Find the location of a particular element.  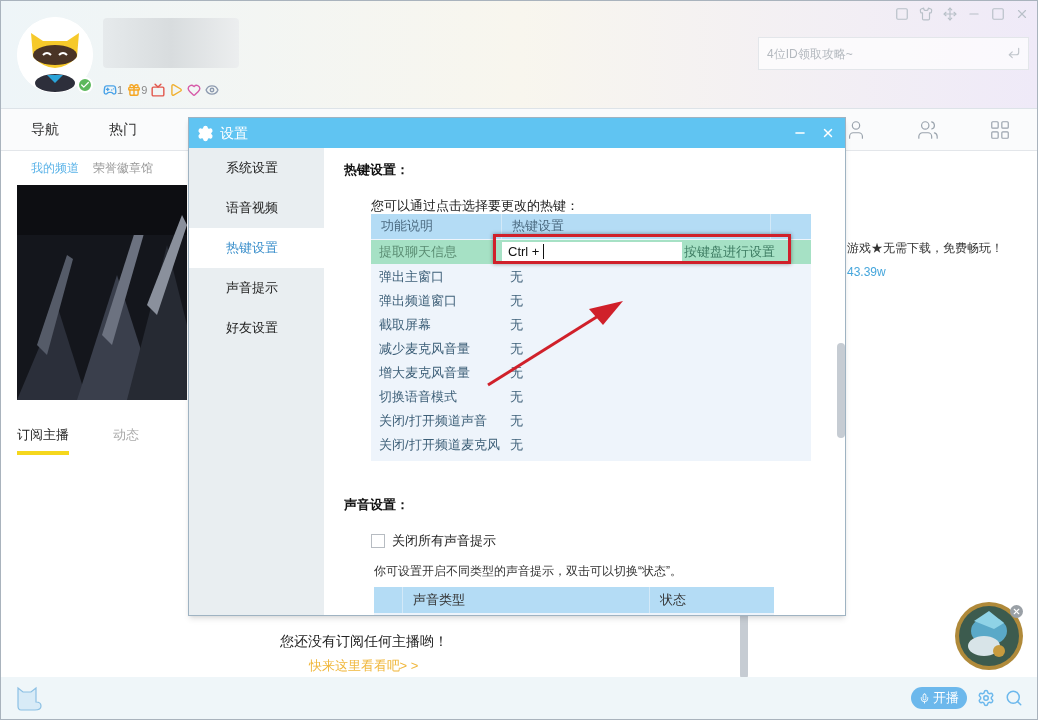

hotkey-row: 减少麦克风音量 无 is located at coordinates (591, 348).